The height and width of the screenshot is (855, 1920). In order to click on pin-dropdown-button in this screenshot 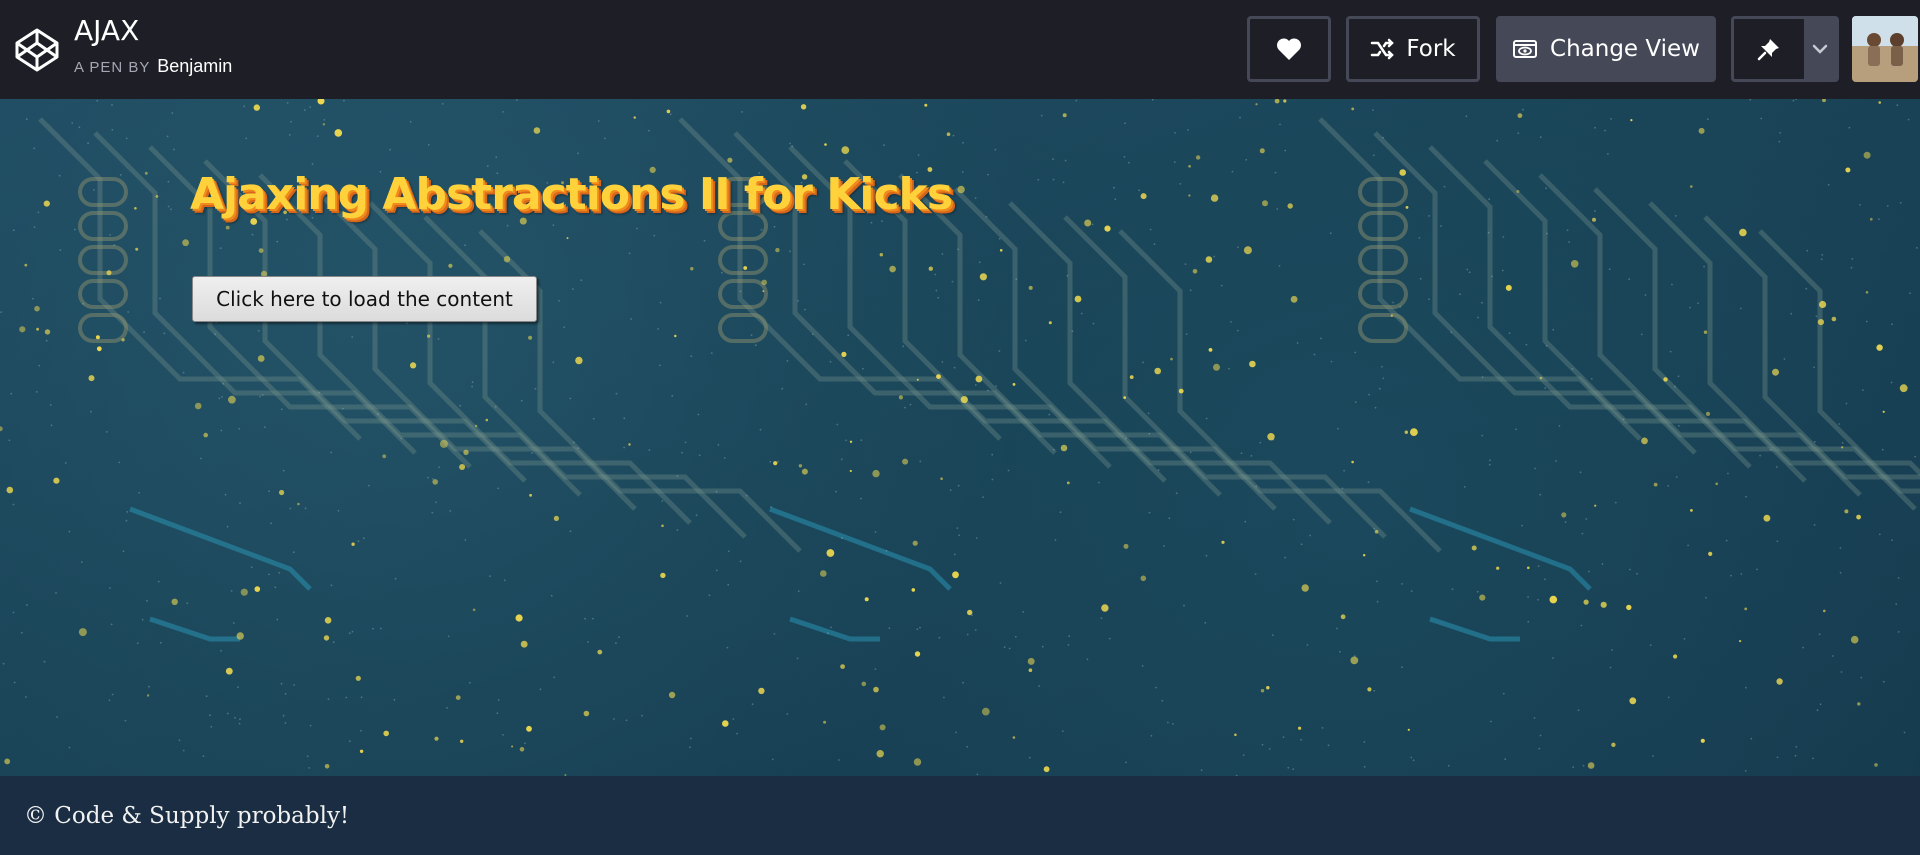, I will do `click(1820, 49)`.